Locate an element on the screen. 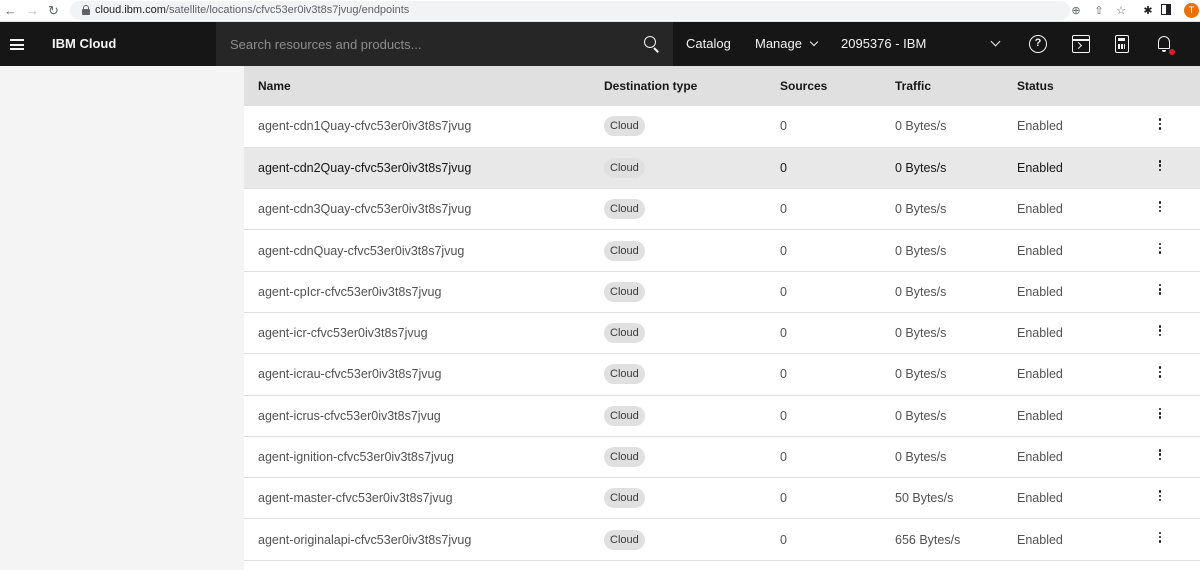 The height and width of the screenshot is (570, 1200). endpoint-name: agent-icrau-cfvc53er0iv3t8s7jvug is located at coordinates (424, 374).